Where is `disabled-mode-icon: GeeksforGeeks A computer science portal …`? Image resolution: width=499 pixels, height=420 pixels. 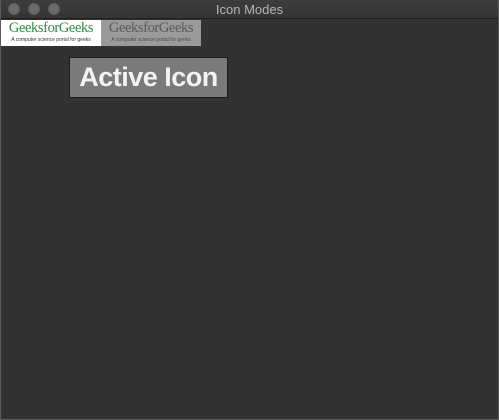
disabled-mode-icon: GeeksforGeeks A computer science portal … is located at coordinates (151, 33).